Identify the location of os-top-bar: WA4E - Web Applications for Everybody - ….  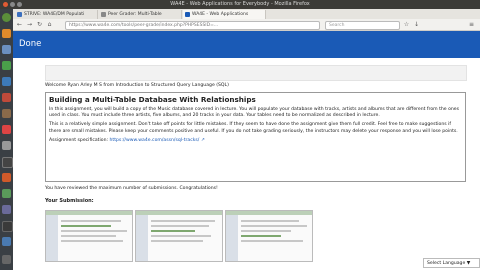
(240, 4).